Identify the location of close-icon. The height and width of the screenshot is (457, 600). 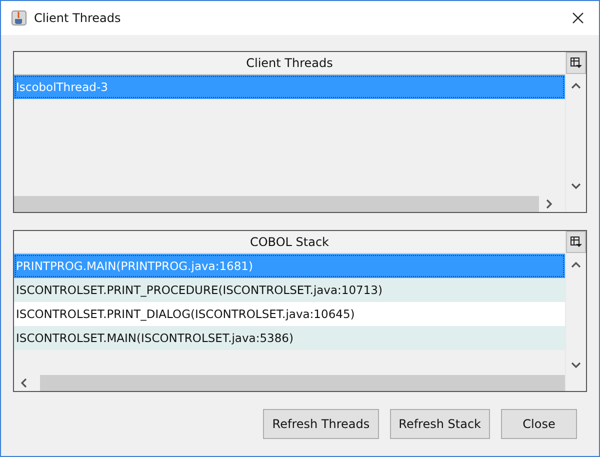
(578, 18).